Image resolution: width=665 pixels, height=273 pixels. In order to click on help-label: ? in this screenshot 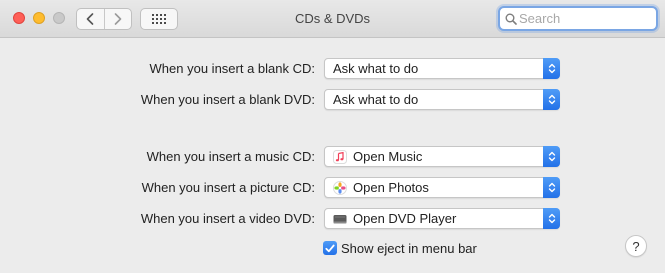, I will do `click(636, 246)`.